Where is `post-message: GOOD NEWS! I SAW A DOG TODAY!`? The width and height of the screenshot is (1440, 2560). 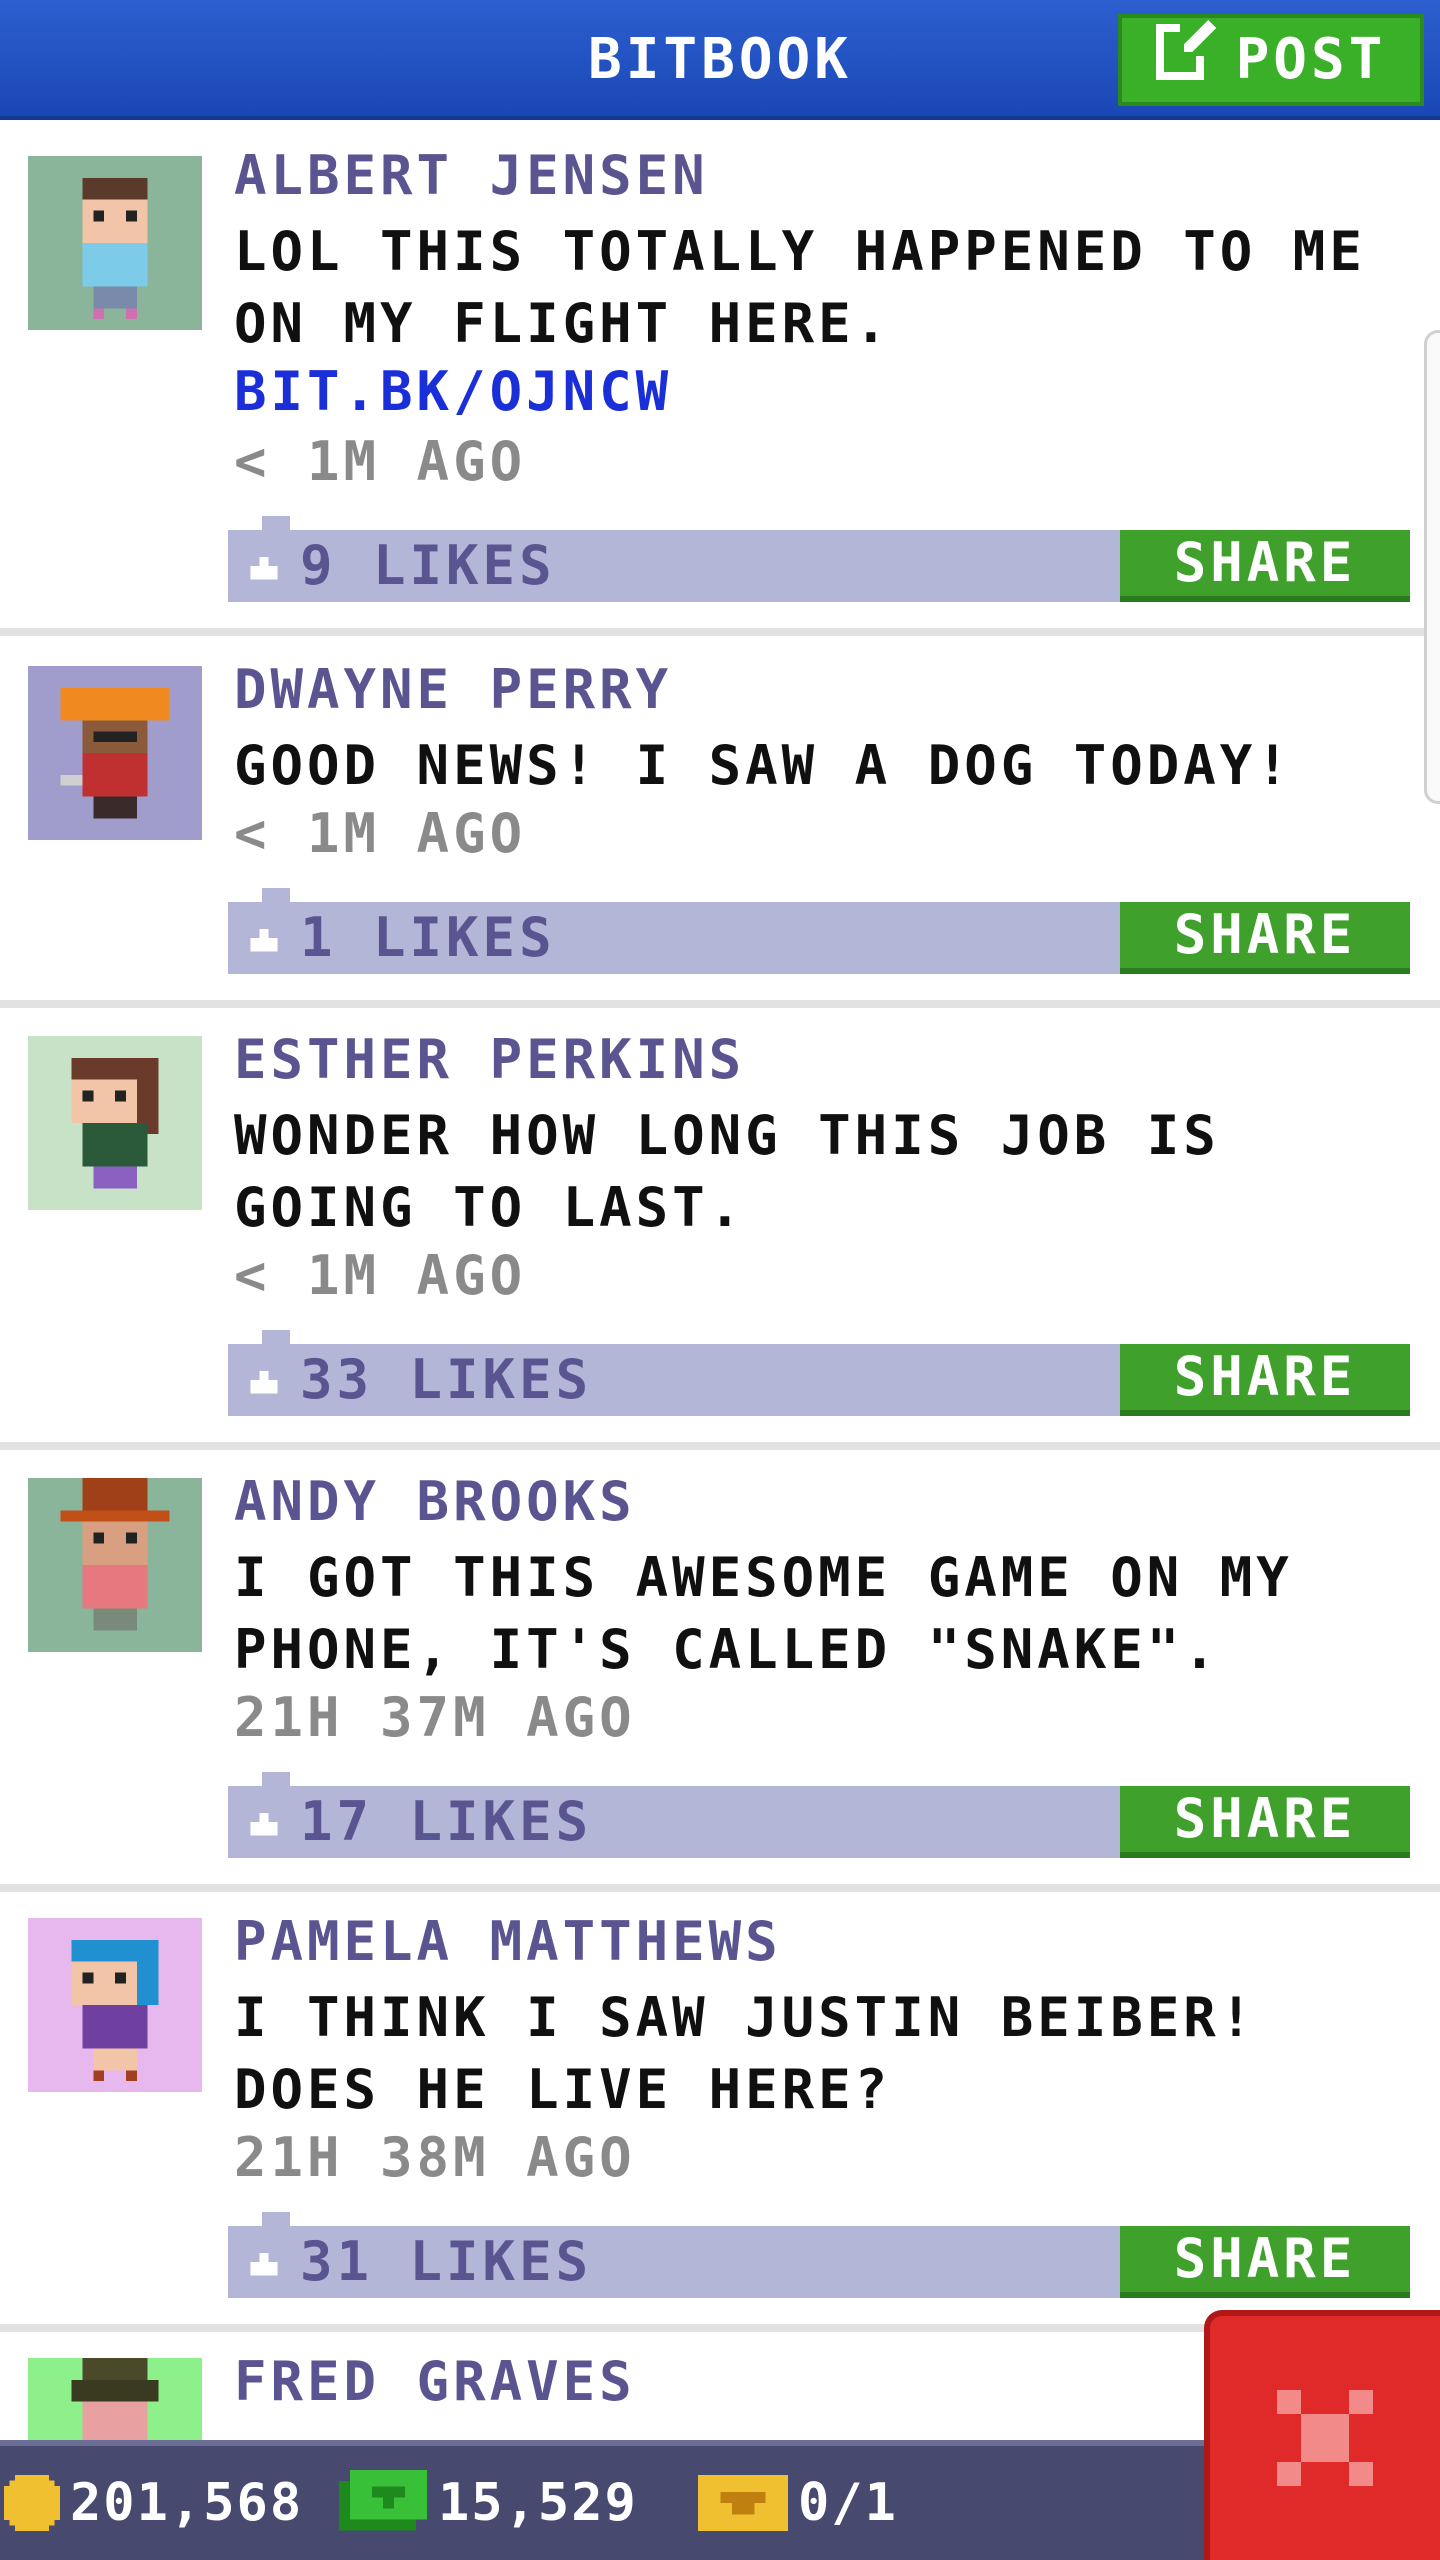
post-message: GOOD NEWS! I SAW A DOG TODAY! is located at coordinates (763, 765).